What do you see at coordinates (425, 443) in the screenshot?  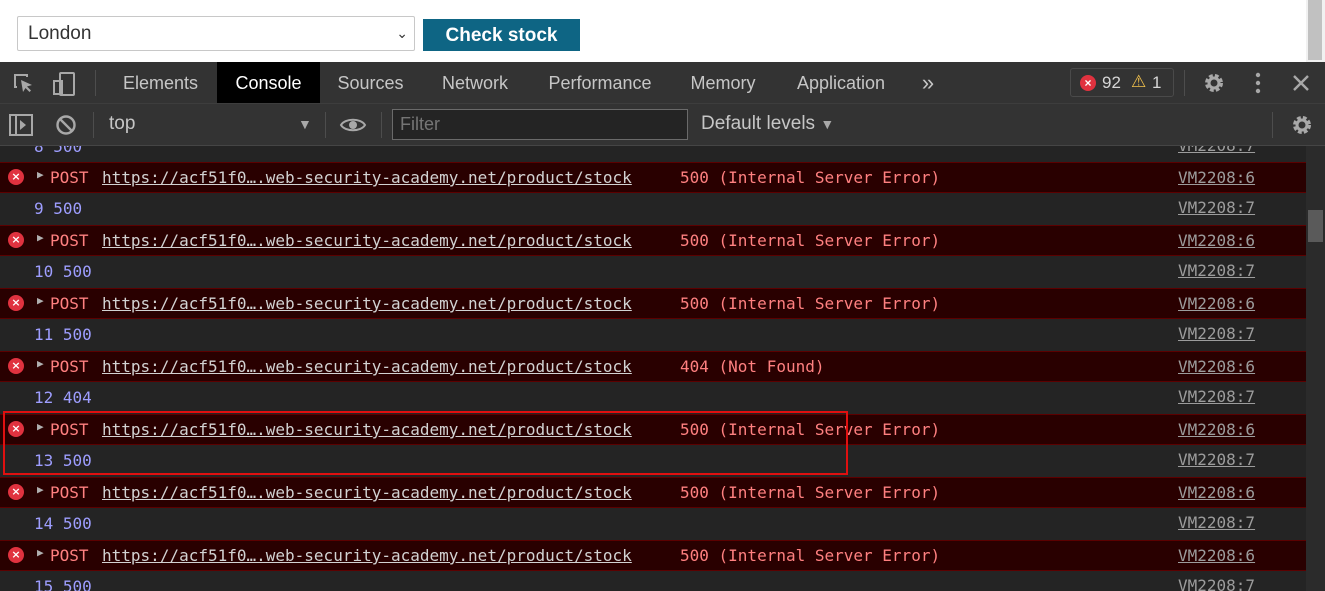 I see `highlight-box` at bounding box center [425, 443].